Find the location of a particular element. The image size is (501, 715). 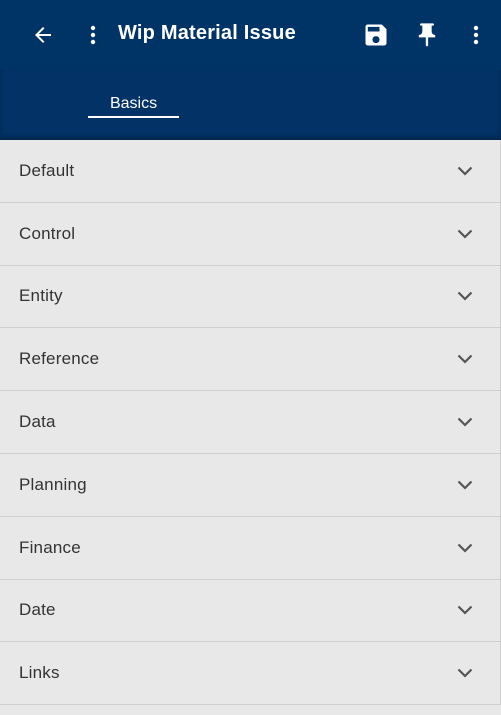

section-label: Date is located at coordinates (37, 610).